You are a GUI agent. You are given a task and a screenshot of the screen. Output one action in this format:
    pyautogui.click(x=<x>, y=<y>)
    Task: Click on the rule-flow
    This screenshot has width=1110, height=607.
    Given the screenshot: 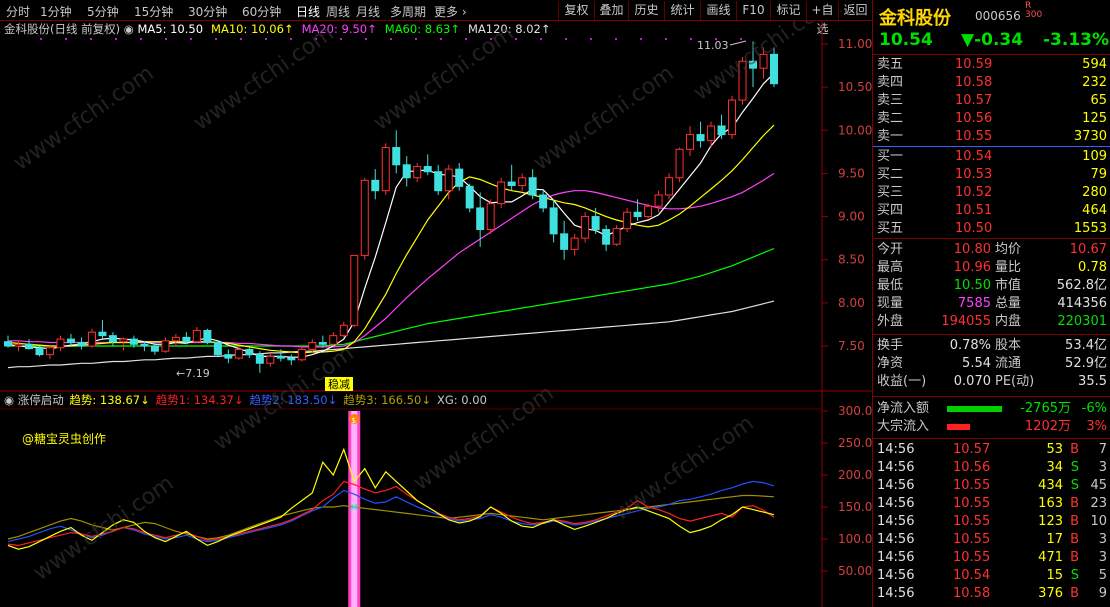 What is the action you would take?
    pyautogui.click(x=991, y=396)
    